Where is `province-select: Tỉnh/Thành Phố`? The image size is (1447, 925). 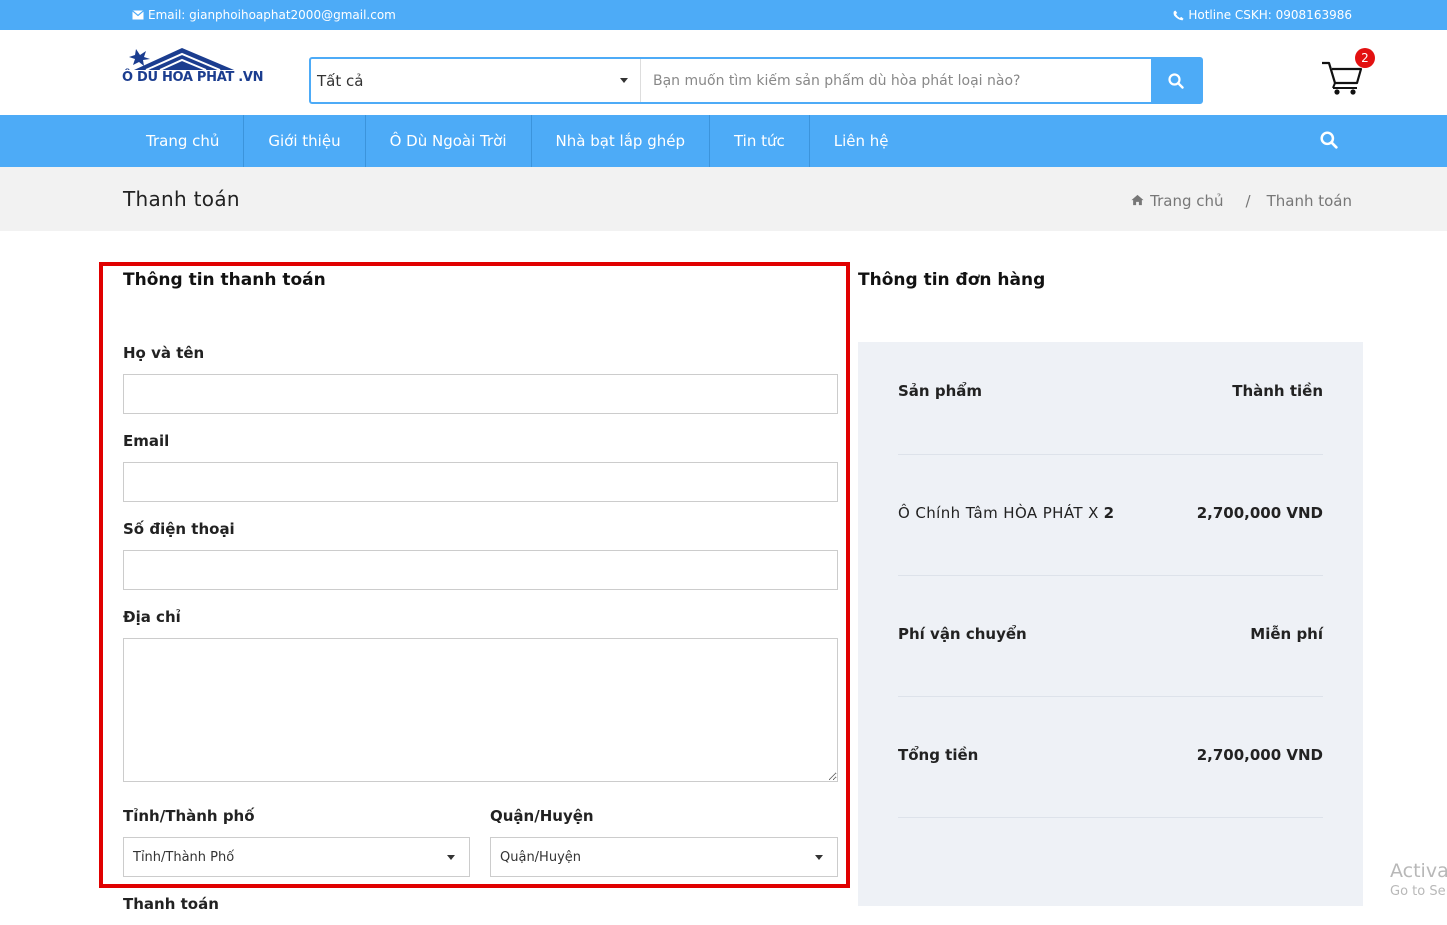 province-select: Tỉnh/Thành Phố is located at coordinates (296, 857).